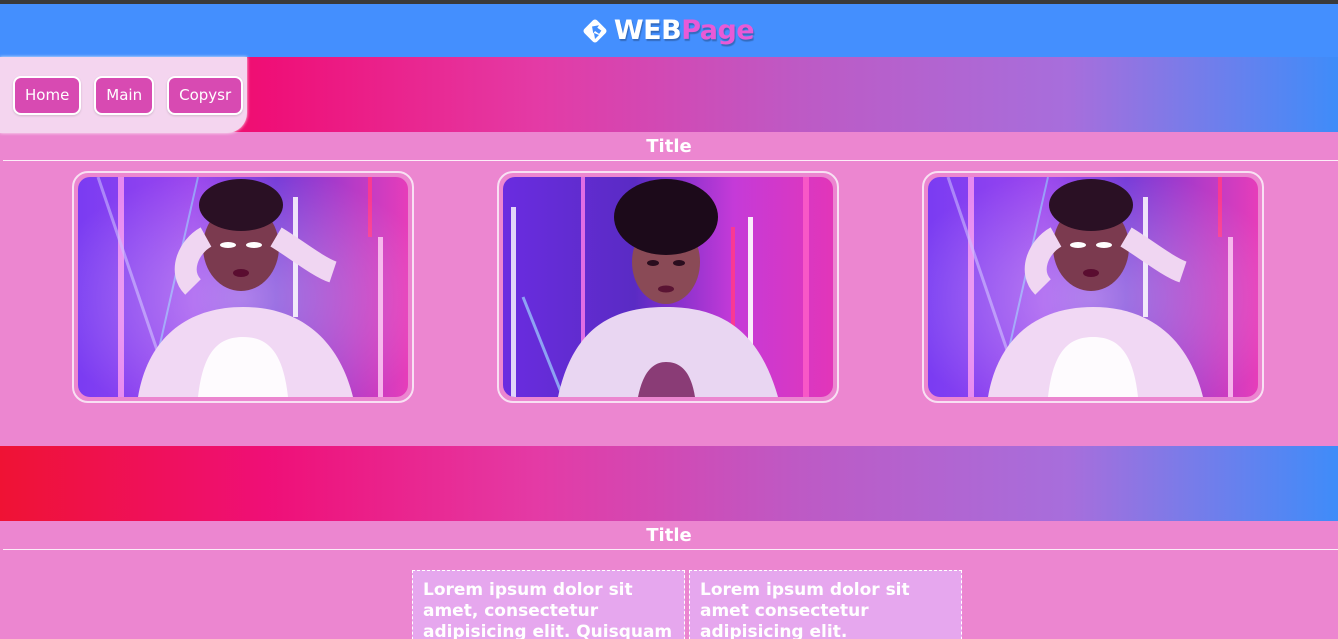  I want to click on nav-main-button: Main, so click(124, 95).